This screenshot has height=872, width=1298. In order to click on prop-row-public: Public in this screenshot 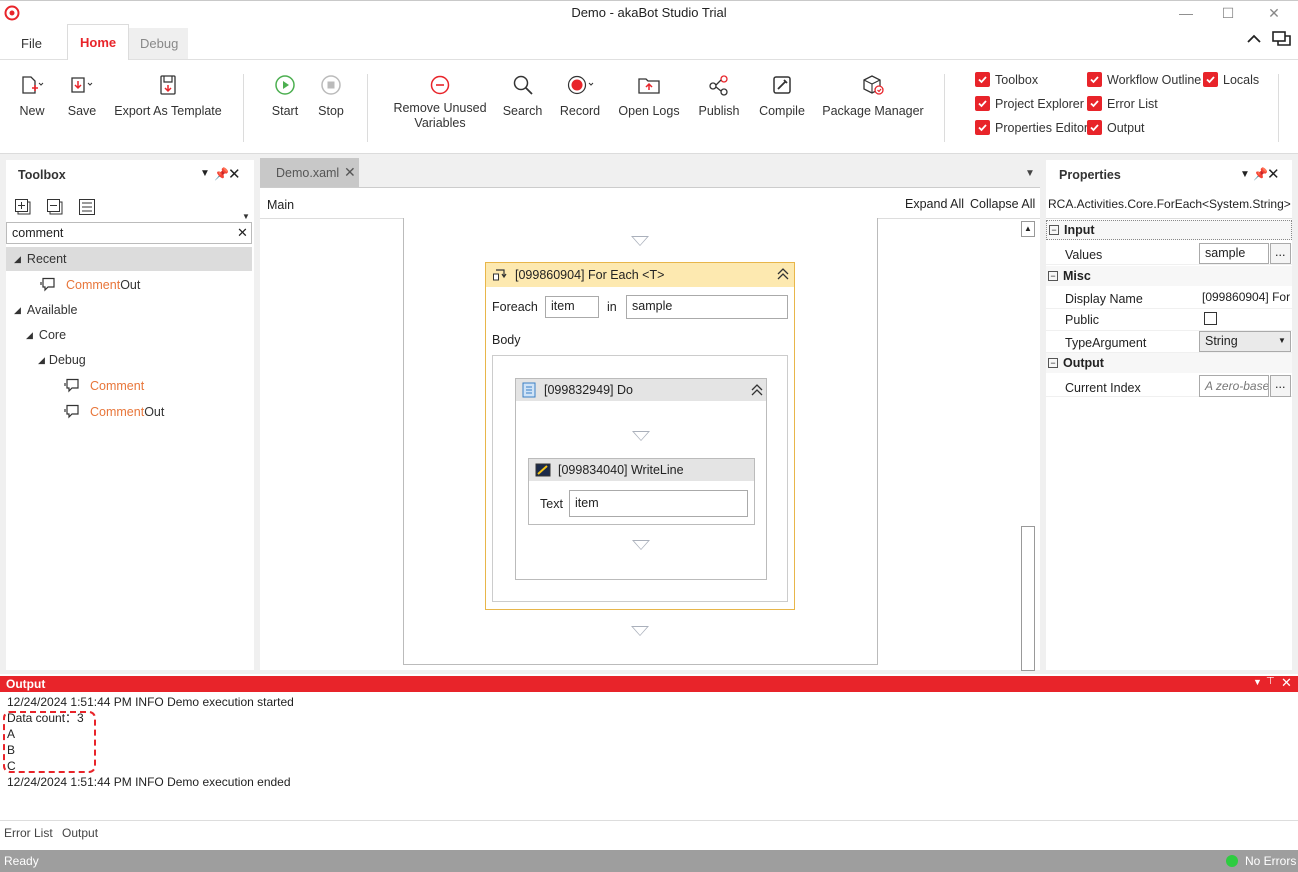, I will do `click(1169, 320)`.